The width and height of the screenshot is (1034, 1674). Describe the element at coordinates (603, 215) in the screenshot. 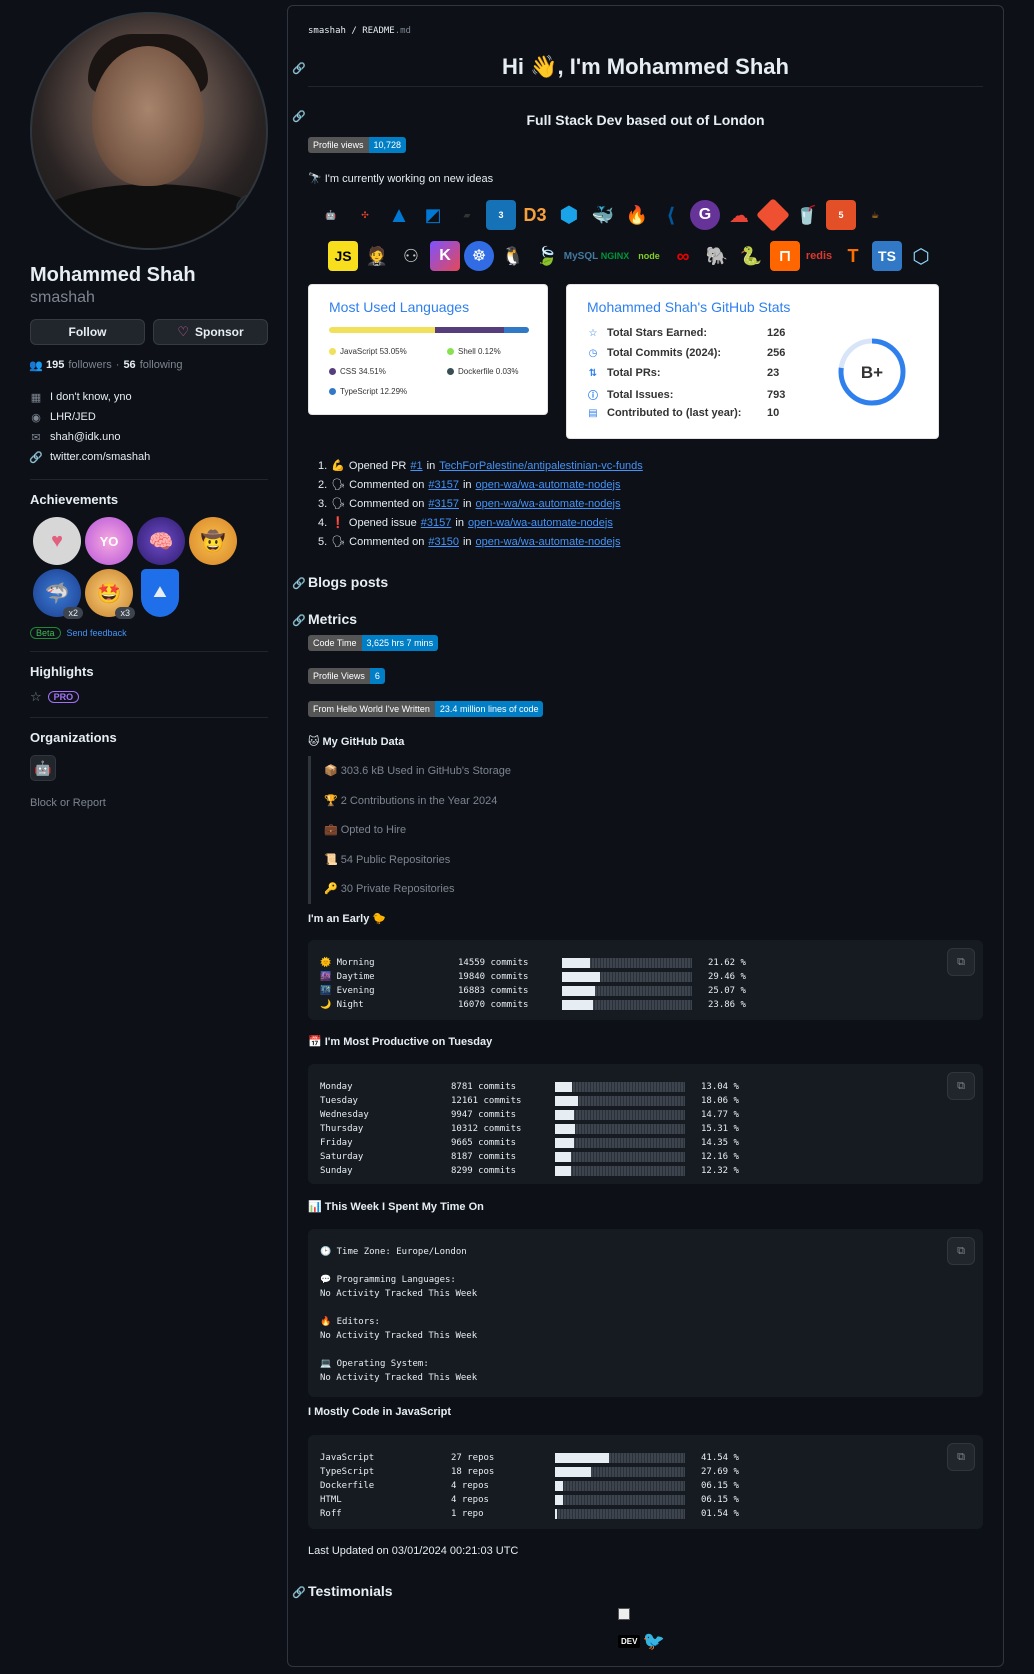

I see `docker-icon: 🐳` at that location.